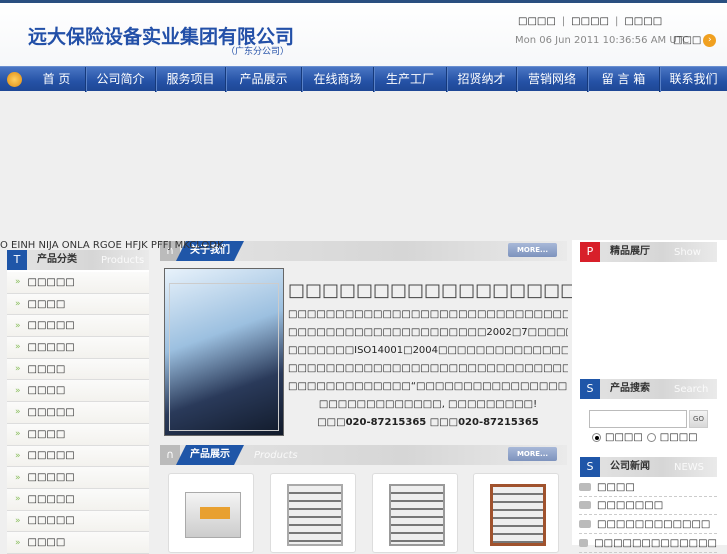 The height and width of the screenshot is (554, 727). Describe the element at coordinates (648, 389) in the screenshot. I see `search-header: S 产品搜索 Search` at that location.